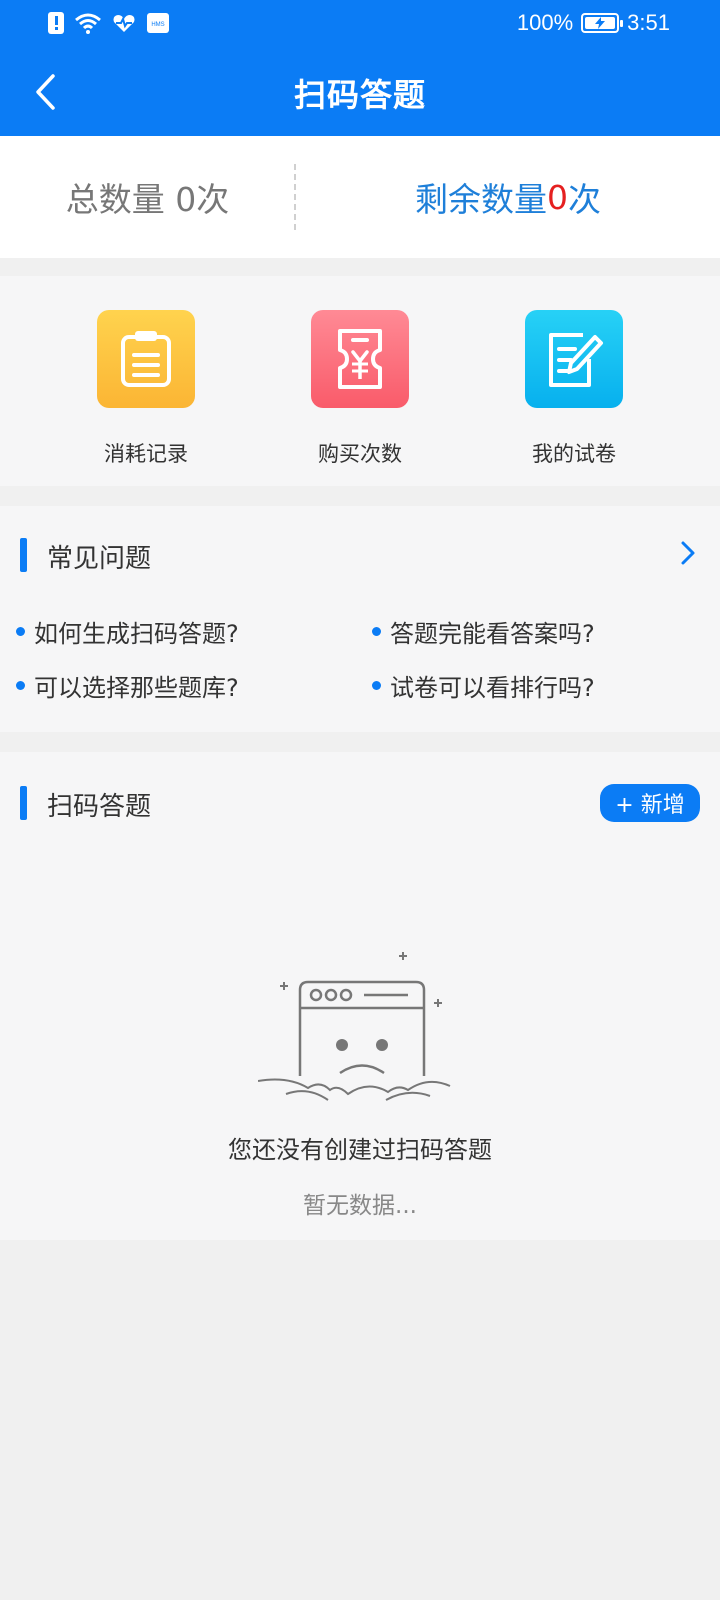  What do you see at coordinates (574, 359) in the screenshot?
I see `edit-paper-icon` at bounding box center [574, 359].